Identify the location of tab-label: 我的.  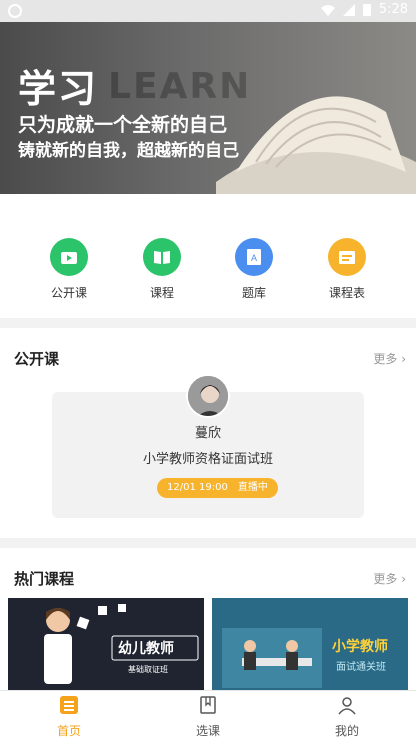
(346, 731).